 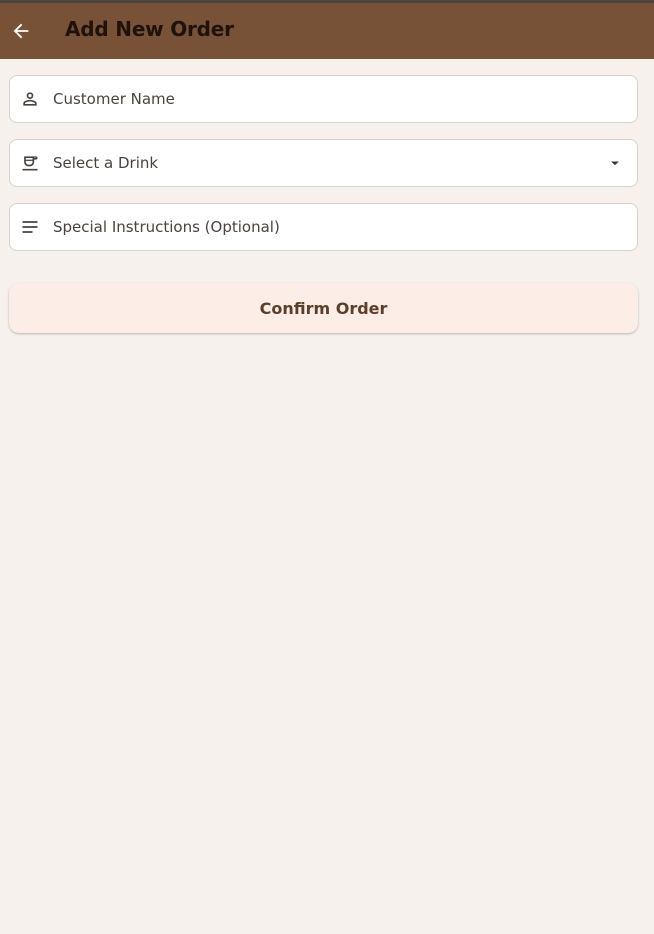 What do you see at coordinates (323, 308) in the screenshot?
I see `confirm-order-button: Confirm Order` at bounding box center [323, 308].